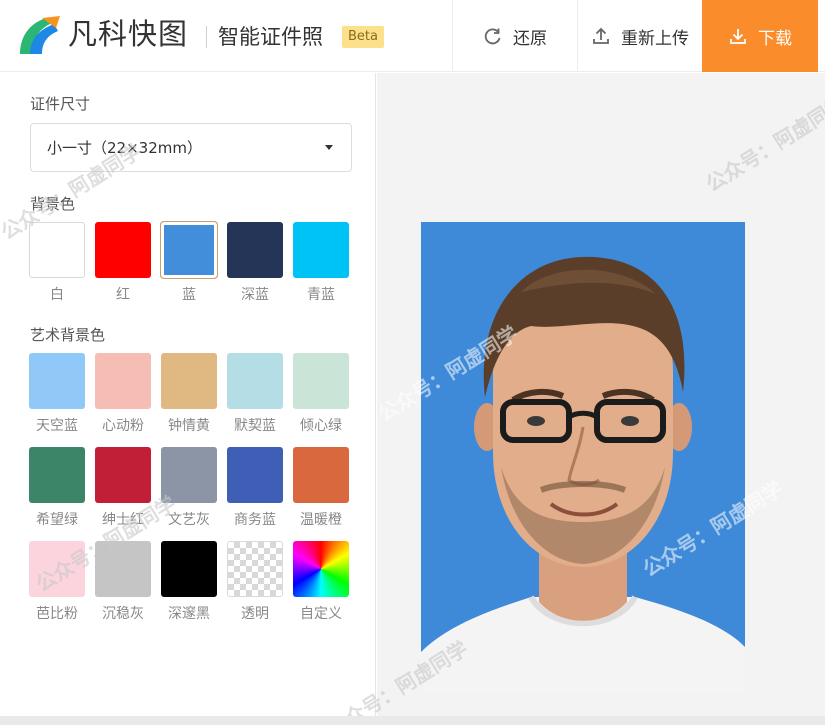  What do you see at coordinates (329, 147) in the screenshot?
I see `dropdown-caret-icon` at bounding box center [329, 147].